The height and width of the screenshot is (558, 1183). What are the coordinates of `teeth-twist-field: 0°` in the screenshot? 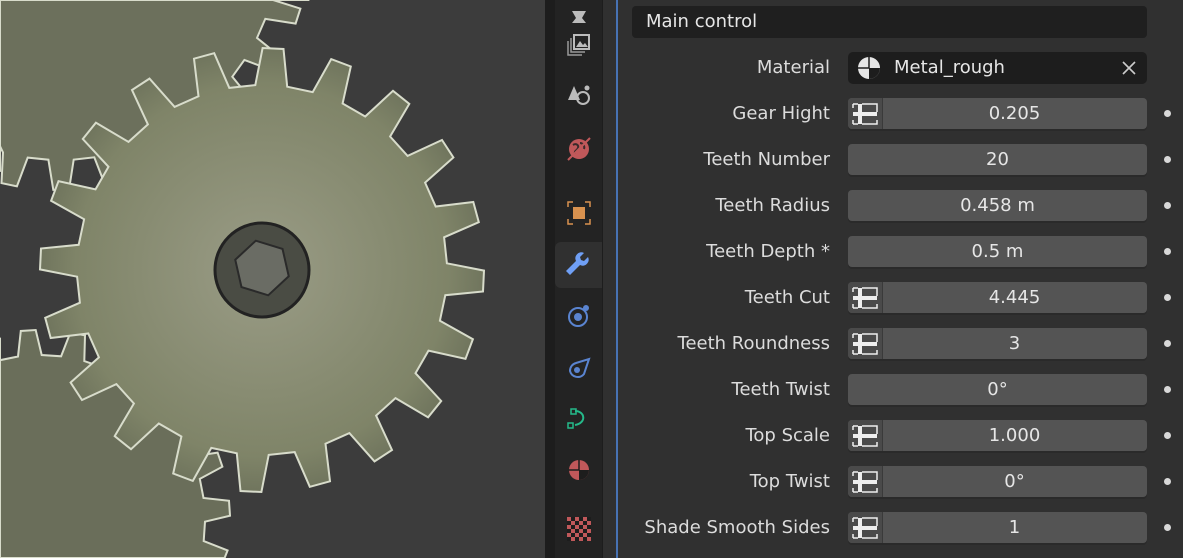 It's located at (997, 389).